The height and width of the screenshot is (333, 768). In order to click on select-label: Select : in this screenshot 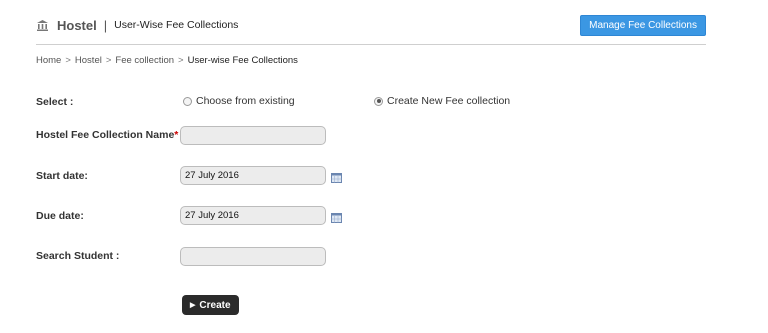, I will do `click(55, 102)`.